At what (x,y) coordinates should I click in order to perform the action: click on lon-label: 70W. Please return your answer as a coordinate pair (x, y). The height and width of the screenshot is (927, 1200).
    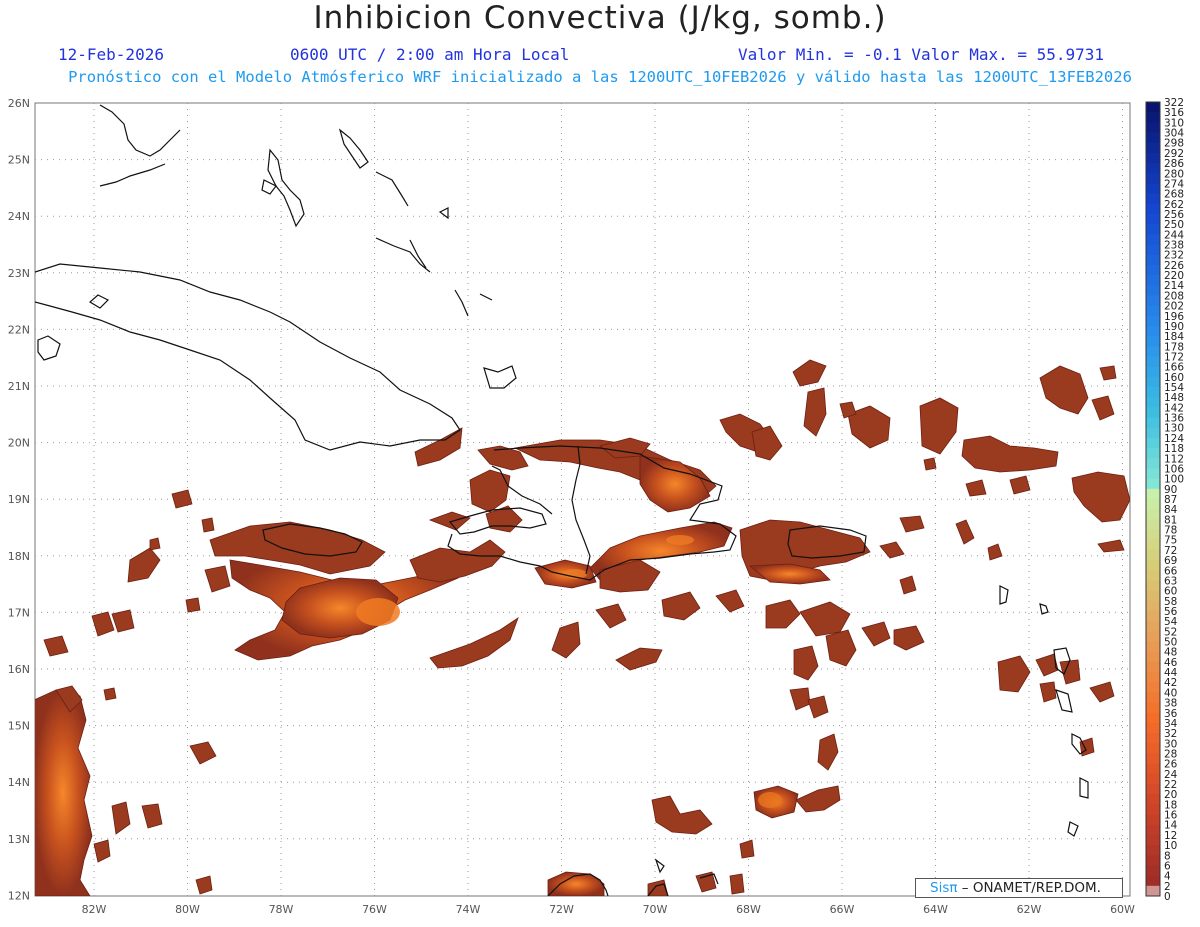
    Looking at the image, I should click on (655, 909).